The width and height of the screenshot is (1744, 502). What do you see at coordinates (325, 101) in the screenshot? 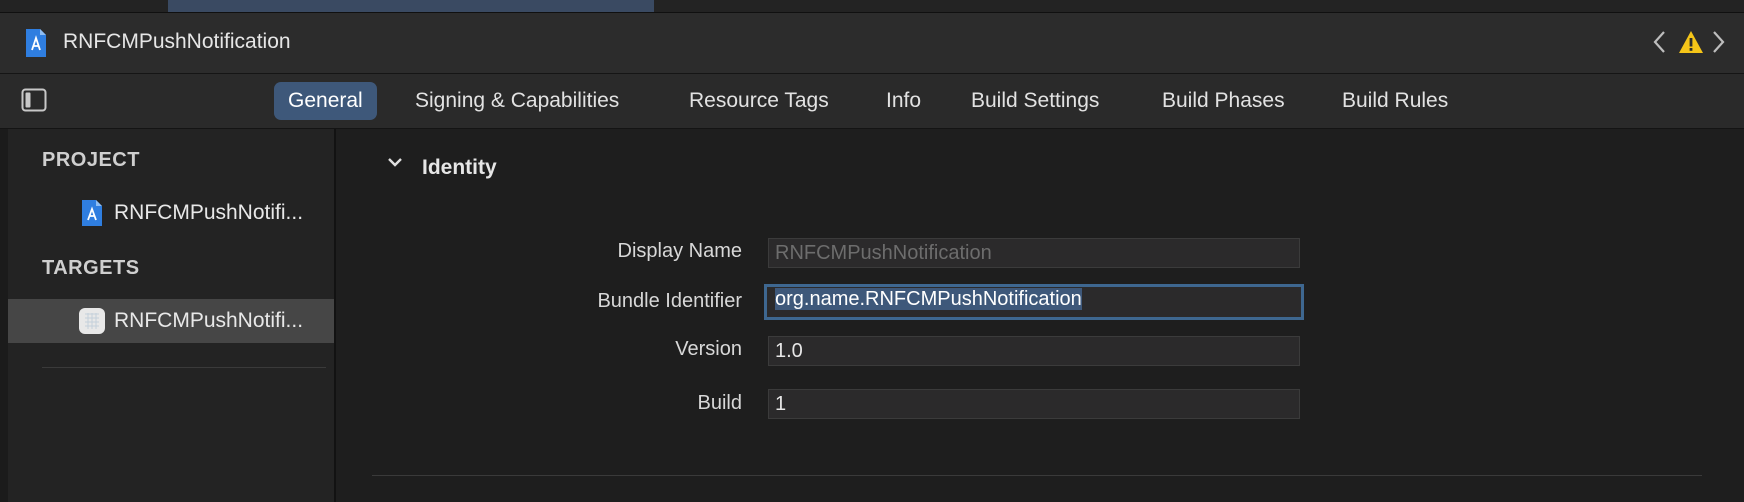
I see `tab-general: General` at bounding box center [325, 101].